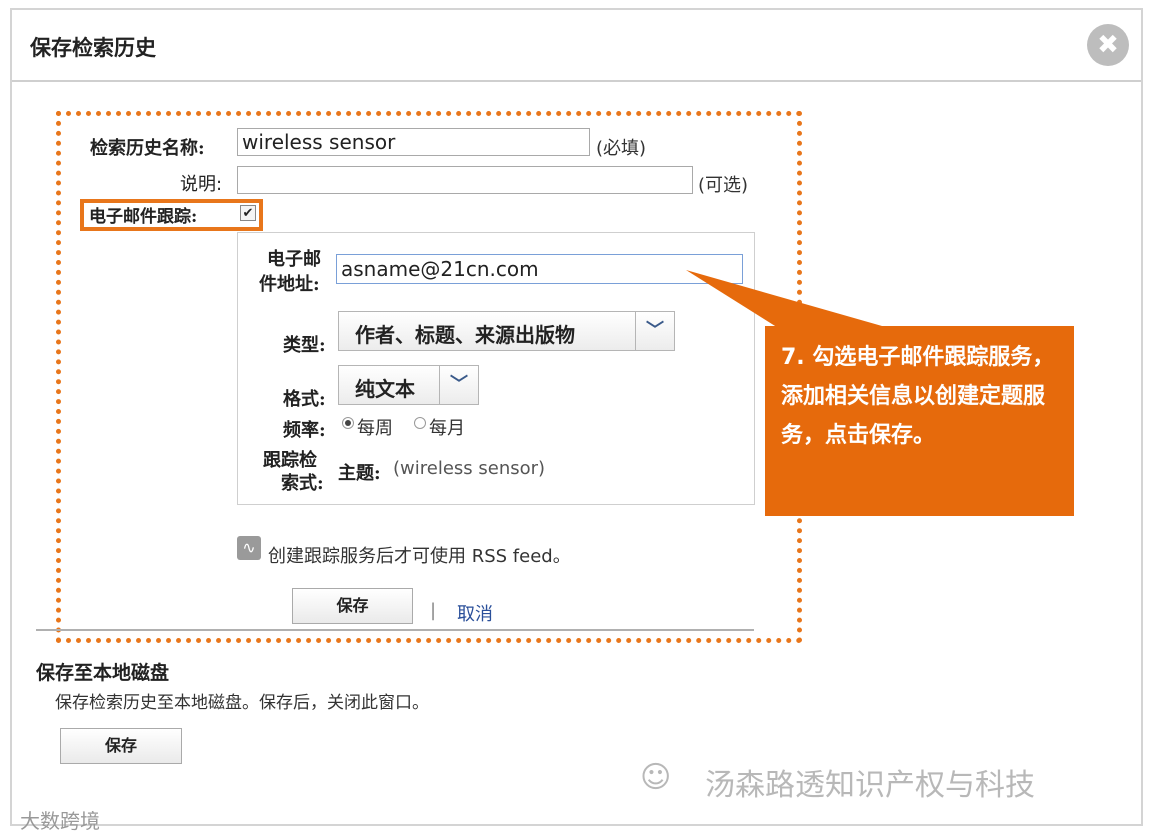  I want to click on email-address-label-line2: 件地址:, so click(289, 284).